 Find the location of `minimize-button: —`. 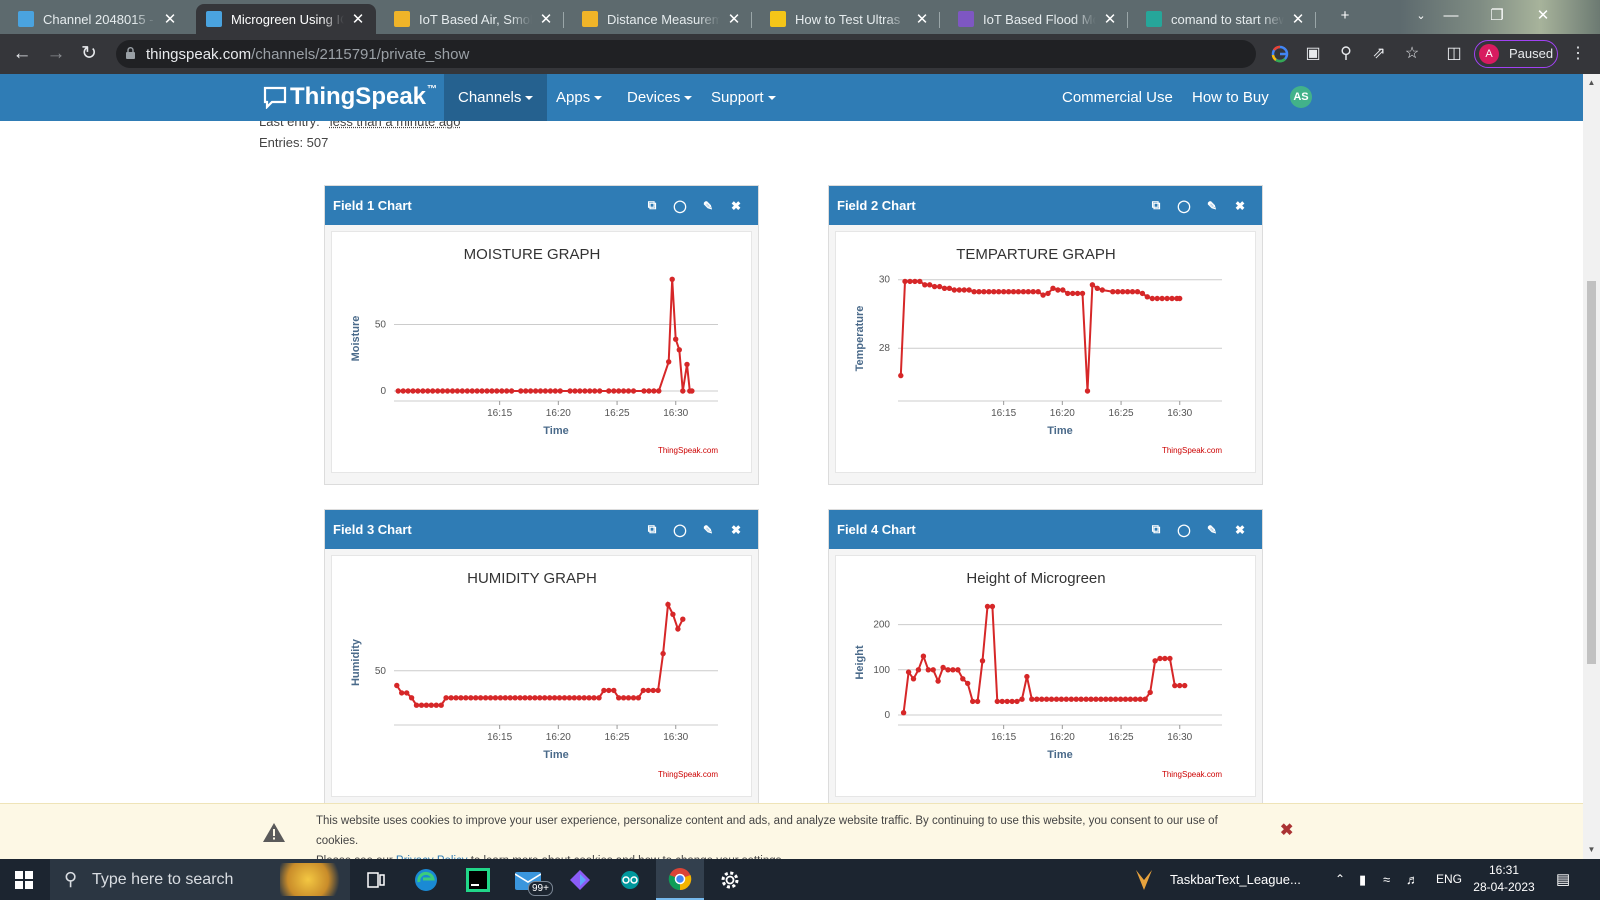

minimize-button: — is located at coordinates (1451, 17).